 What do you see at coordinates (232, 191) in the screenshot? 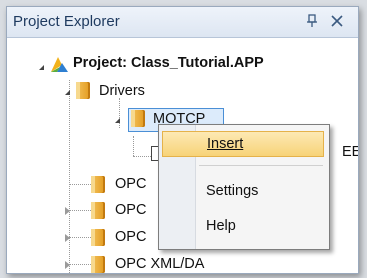
I see `menu-item-settings-label: Settings` at bounding box center [232, 191].